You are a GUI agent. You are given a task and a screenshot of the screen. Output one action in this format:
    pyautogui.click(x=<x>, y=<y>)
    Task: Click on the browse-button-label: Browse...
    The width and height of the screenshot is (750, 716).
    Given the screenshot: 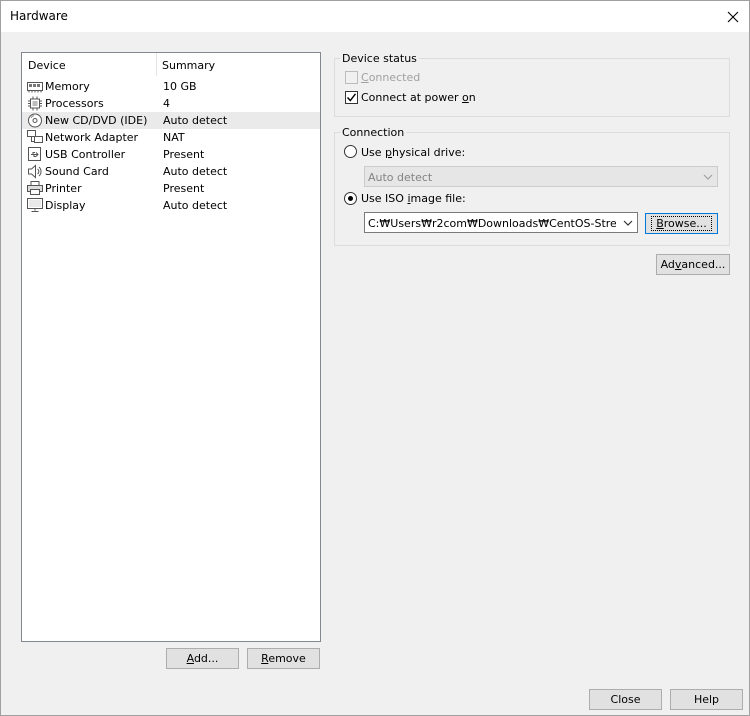 What is the action you would take?
    pyautogui.click(x=681, y=223)
    